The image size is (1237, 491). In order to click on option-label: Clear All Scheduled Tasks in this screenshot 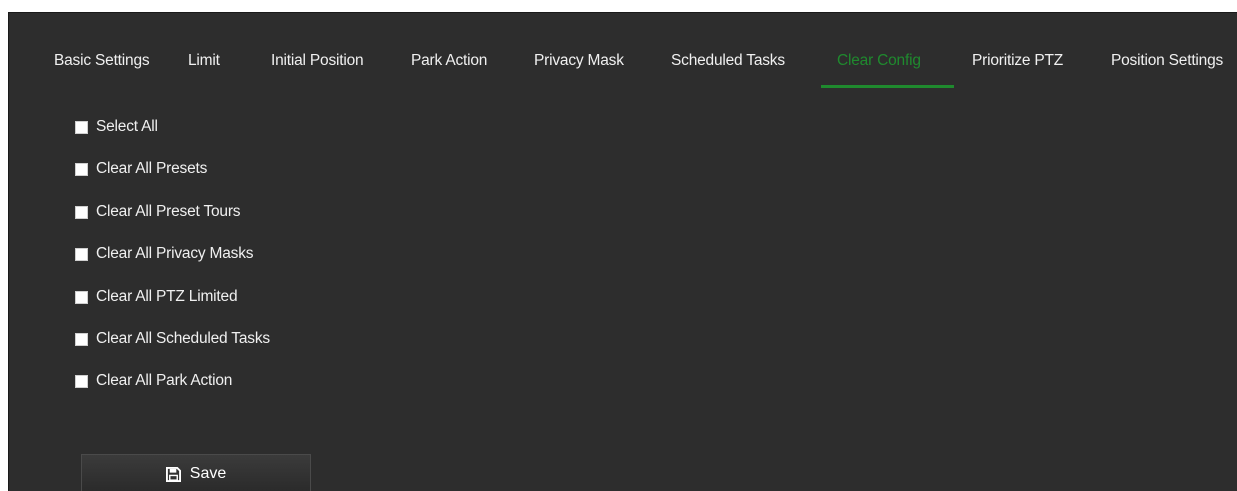, I will do `click(183, 338)`.